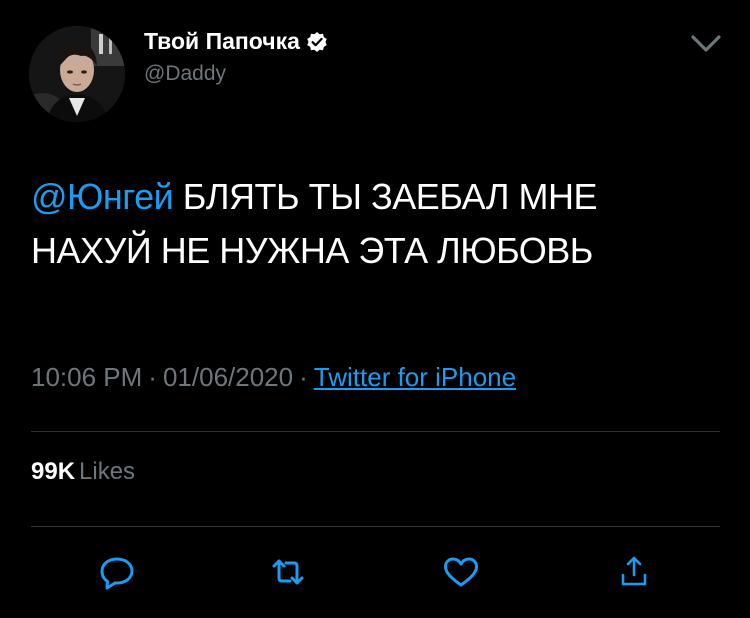  Describe the element at coordinates (461, 572) in the screenshot. I see `heart-icon` at that location.